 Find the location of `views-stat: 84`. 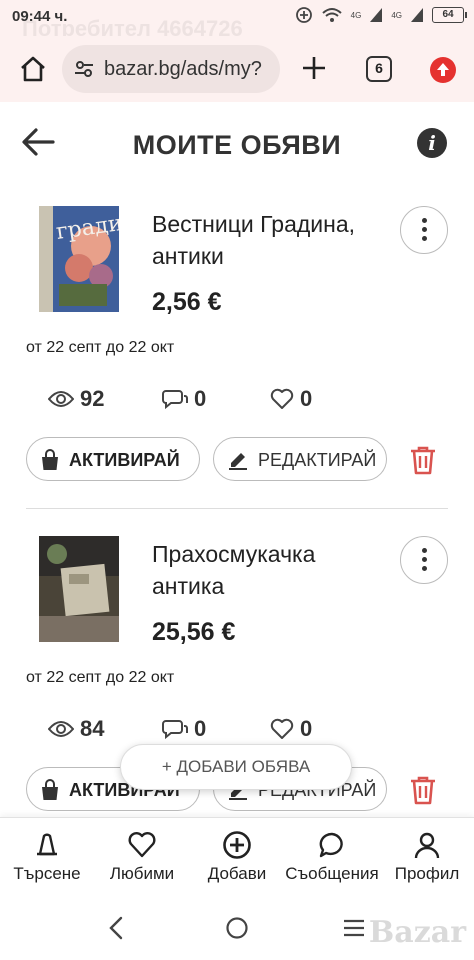

views-stat: 84 is located at coordinates (102, 729).